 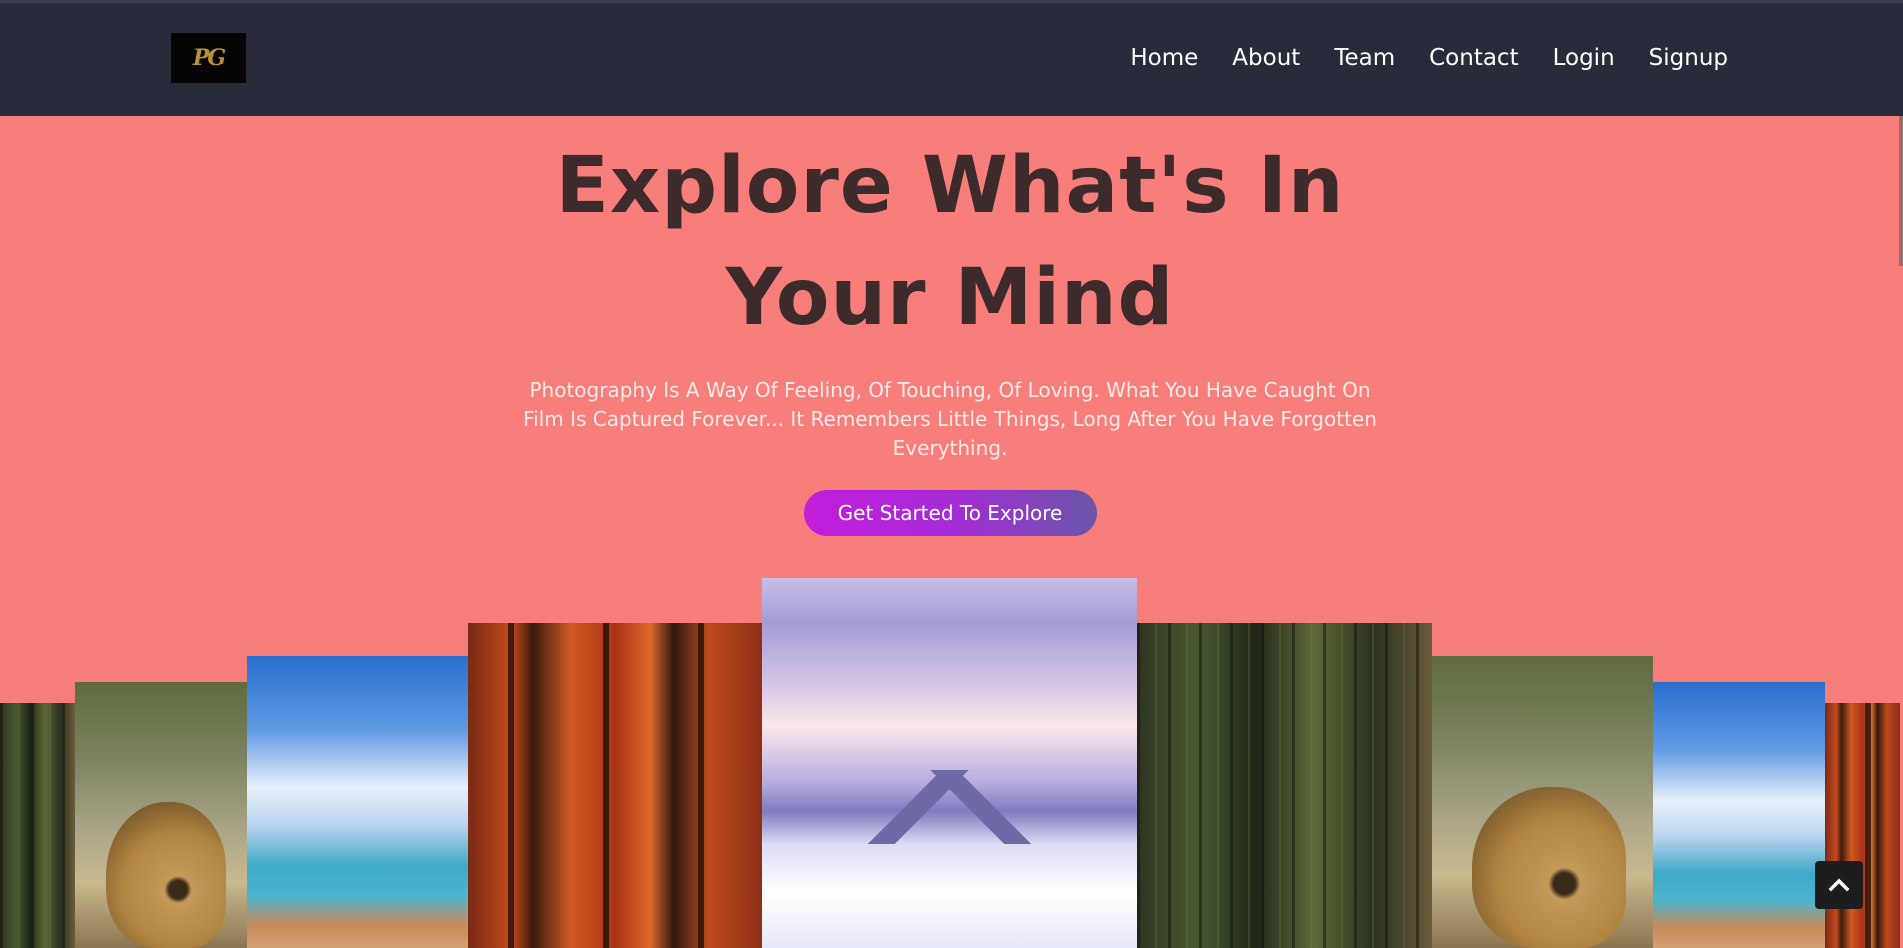 I want to click on nav-about: About, so click(x=1266, y=58).